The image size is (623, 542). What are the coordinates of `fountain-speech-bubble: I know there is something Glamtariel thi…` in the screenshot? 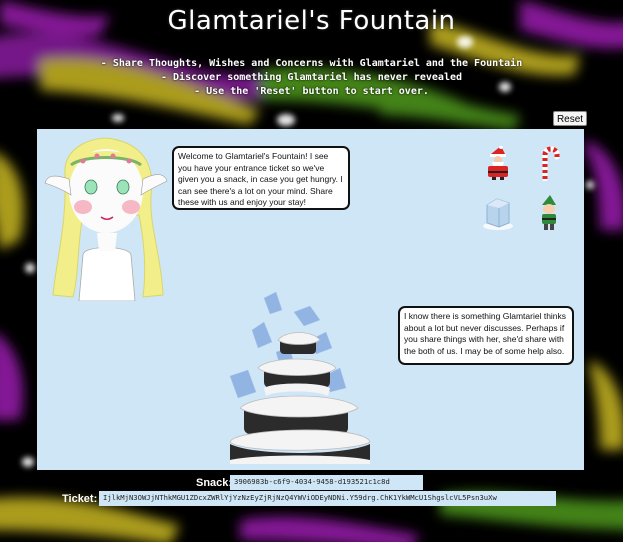 It's located at (486, 335).